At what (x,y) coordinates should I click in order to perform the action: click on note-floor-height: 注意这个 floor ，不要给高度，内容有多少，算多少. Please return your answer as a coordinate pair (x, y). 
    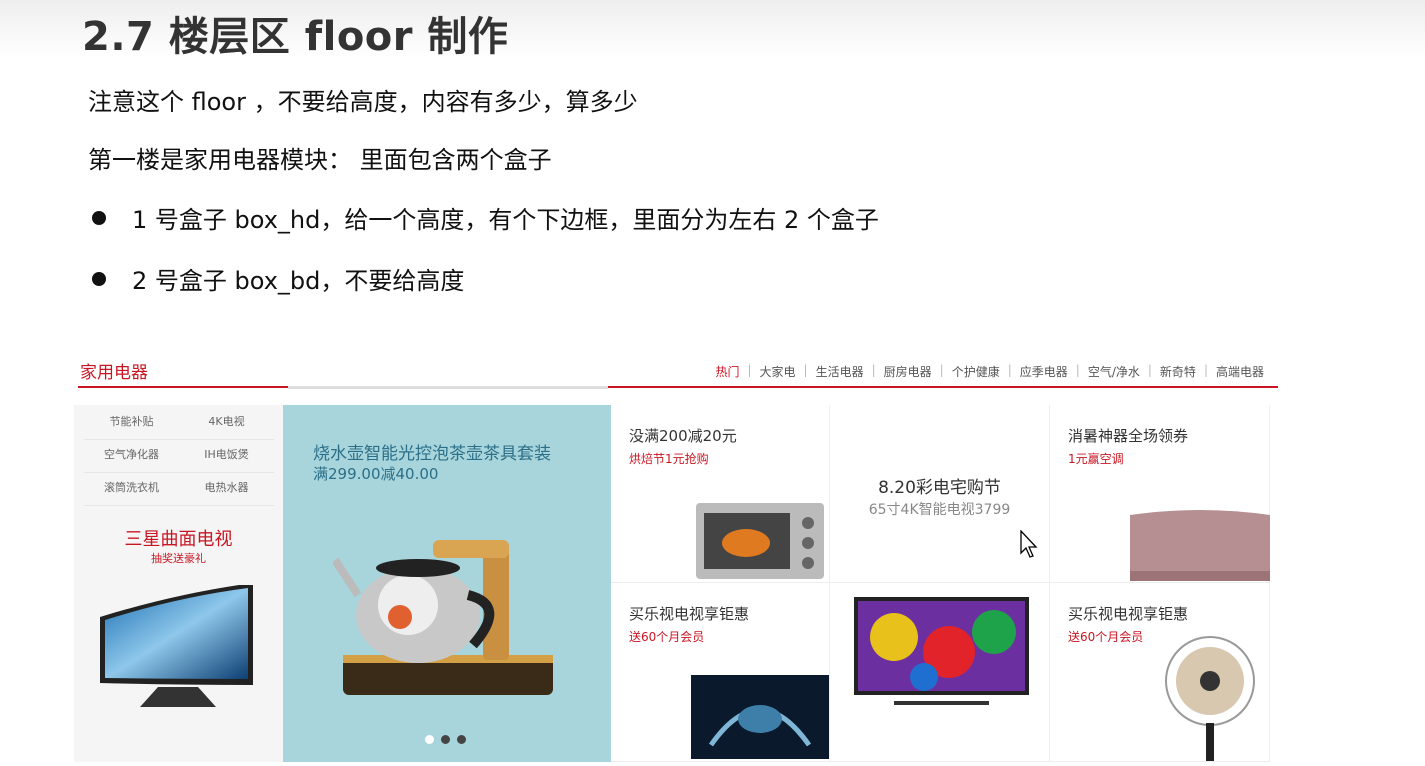
    Looking at the image, I should click on (363, 102).